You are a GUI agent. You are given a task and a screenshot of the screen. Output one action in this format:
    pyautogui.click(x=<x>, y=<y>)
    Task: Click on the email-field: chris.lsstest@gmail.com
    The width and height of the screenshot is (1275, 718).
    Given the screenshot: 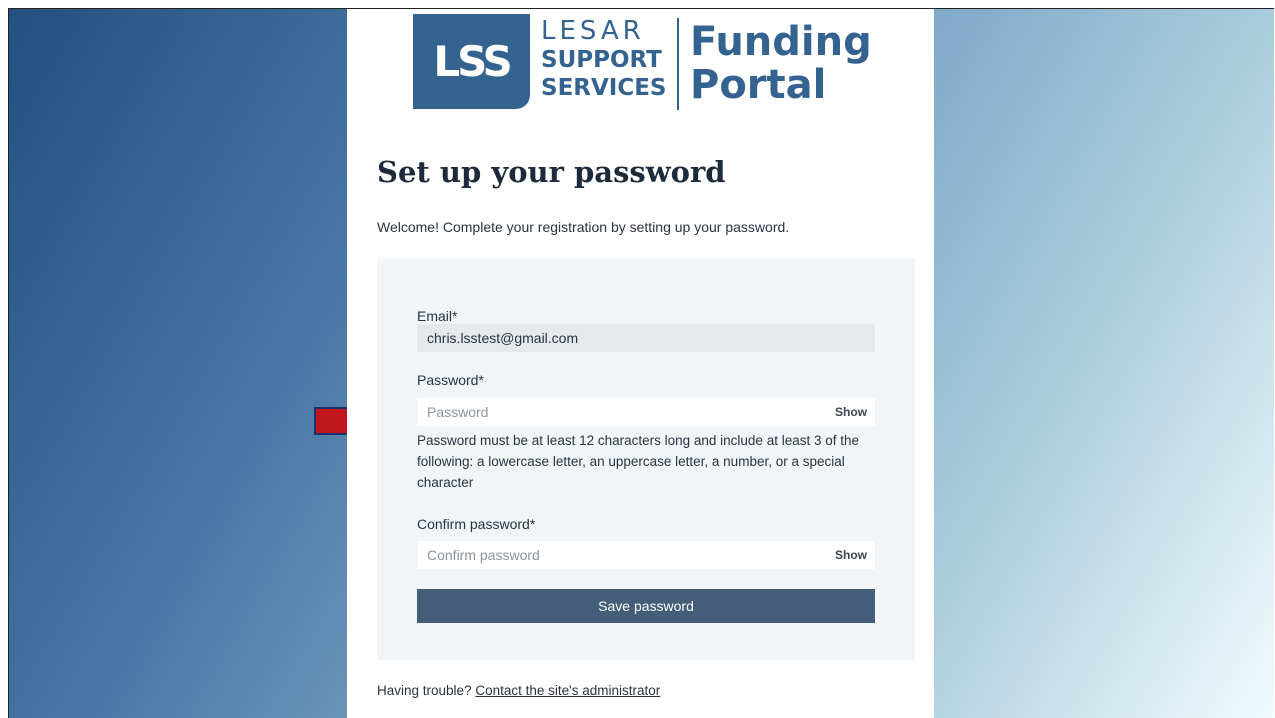 What is the action you would take?
    pyautogui.click(x=646, y=338)
    